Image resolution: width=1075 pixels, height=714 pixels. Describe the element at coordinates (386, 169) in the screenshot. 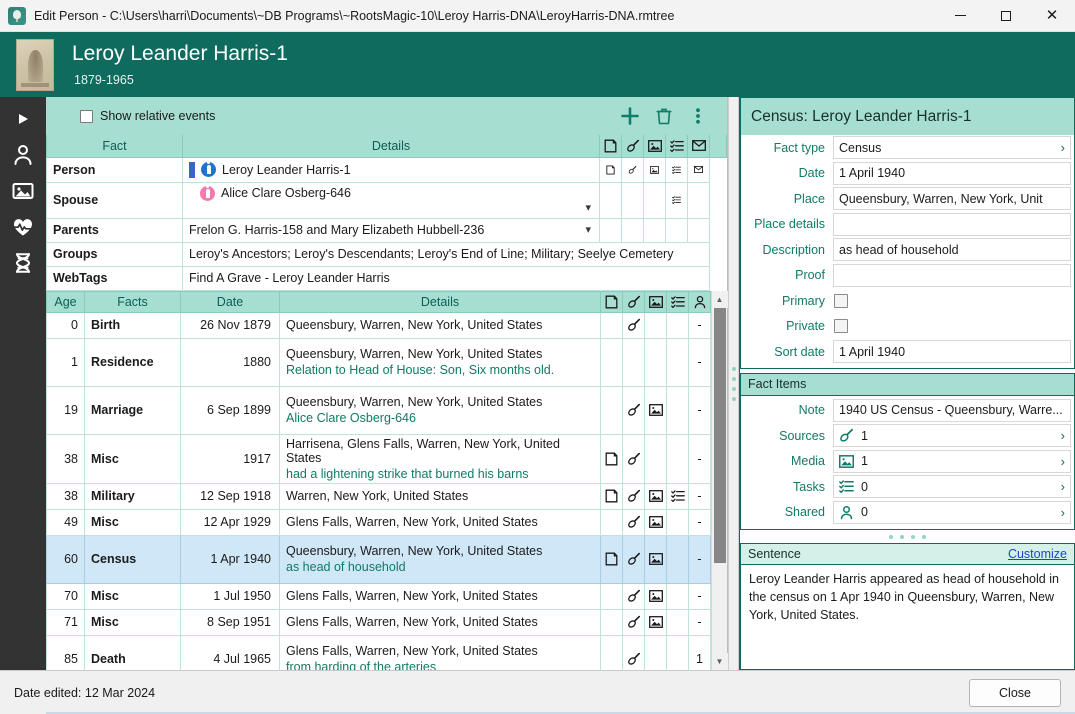

I see `summary-row-person: Person Leroy Leander Harris-1` at that location.